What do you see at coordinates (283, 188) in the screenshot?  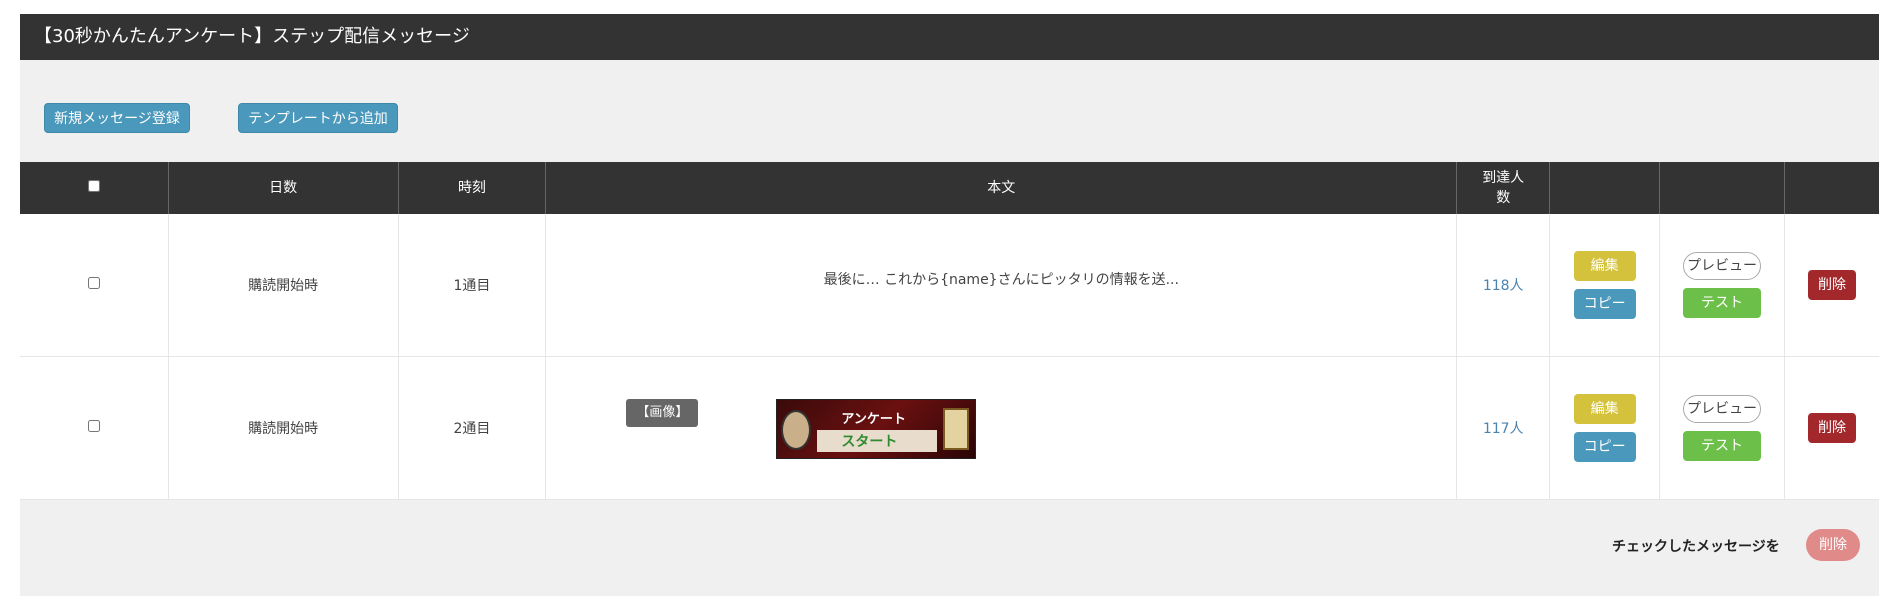 I see `header-days: 日数` at bounding box center [283, 188].